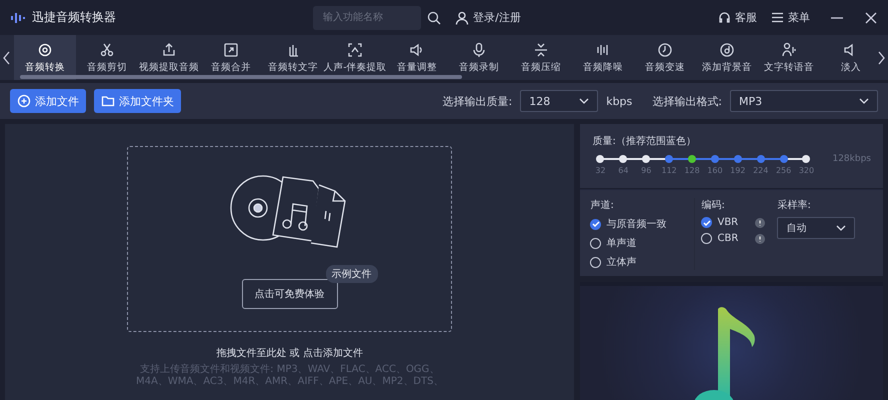 The height and width of the screenshot is (400, 888). I want to click on quality-title: 质量:（推荐范围蓝色）, so click(644, 141).